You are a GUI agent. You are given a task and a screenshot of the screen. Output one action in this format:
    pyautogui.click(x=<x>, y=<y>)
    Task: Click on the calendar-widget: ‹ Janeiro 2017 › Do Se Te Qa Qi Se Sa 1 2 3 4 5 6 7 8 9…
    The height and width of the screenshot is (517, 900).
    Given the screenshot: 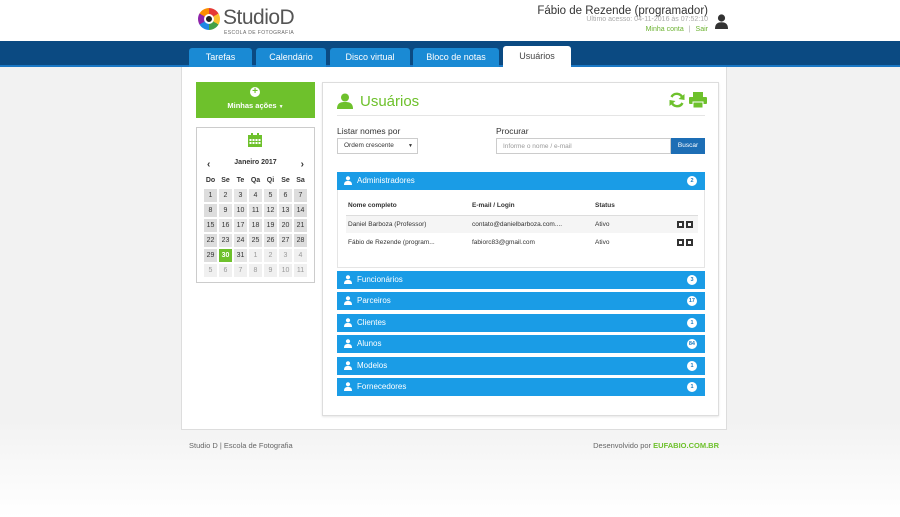 What is the action you would take?
    pyautogui.click(x=255, y=205)
    